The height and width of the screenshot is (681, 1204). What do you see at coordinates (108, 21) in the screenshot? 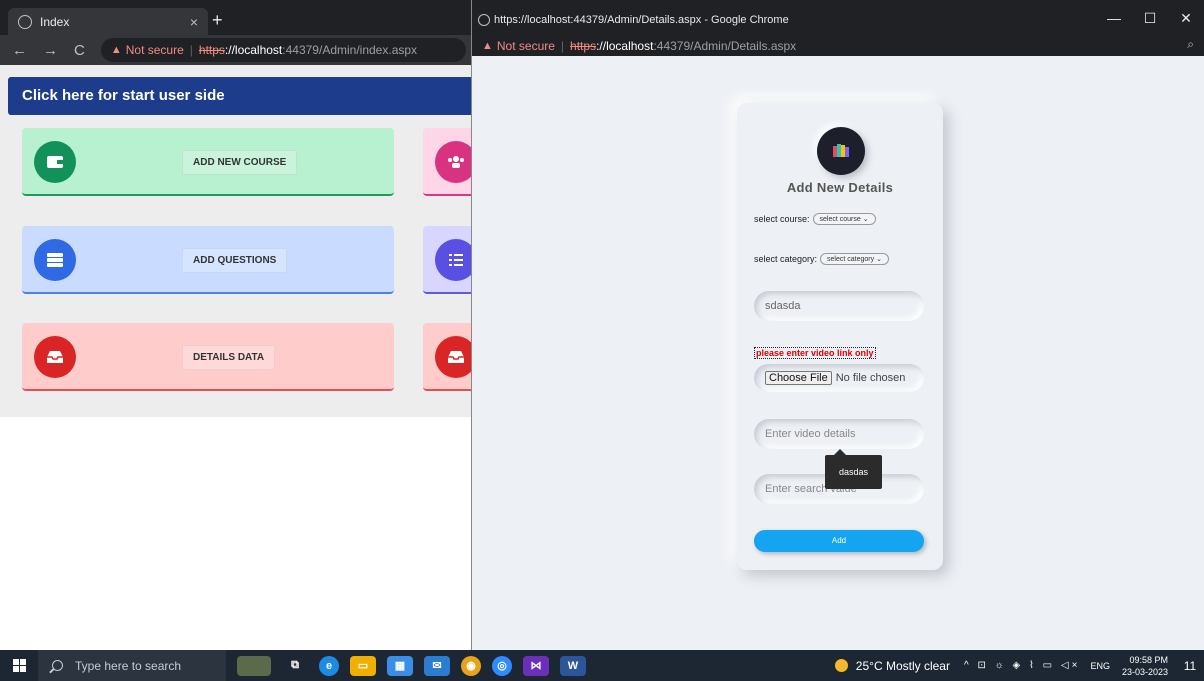
I see `tab-index: Index ×` at bounding box center [108, 21].